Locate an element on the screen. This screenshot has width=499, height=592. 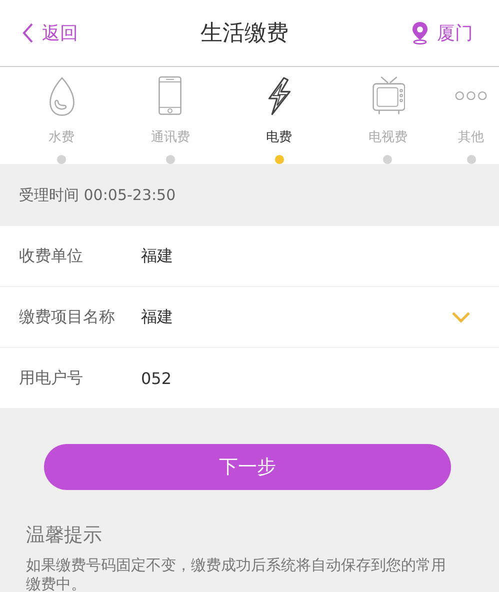
category-tab: 水费 is located at coordinates (61, 115).